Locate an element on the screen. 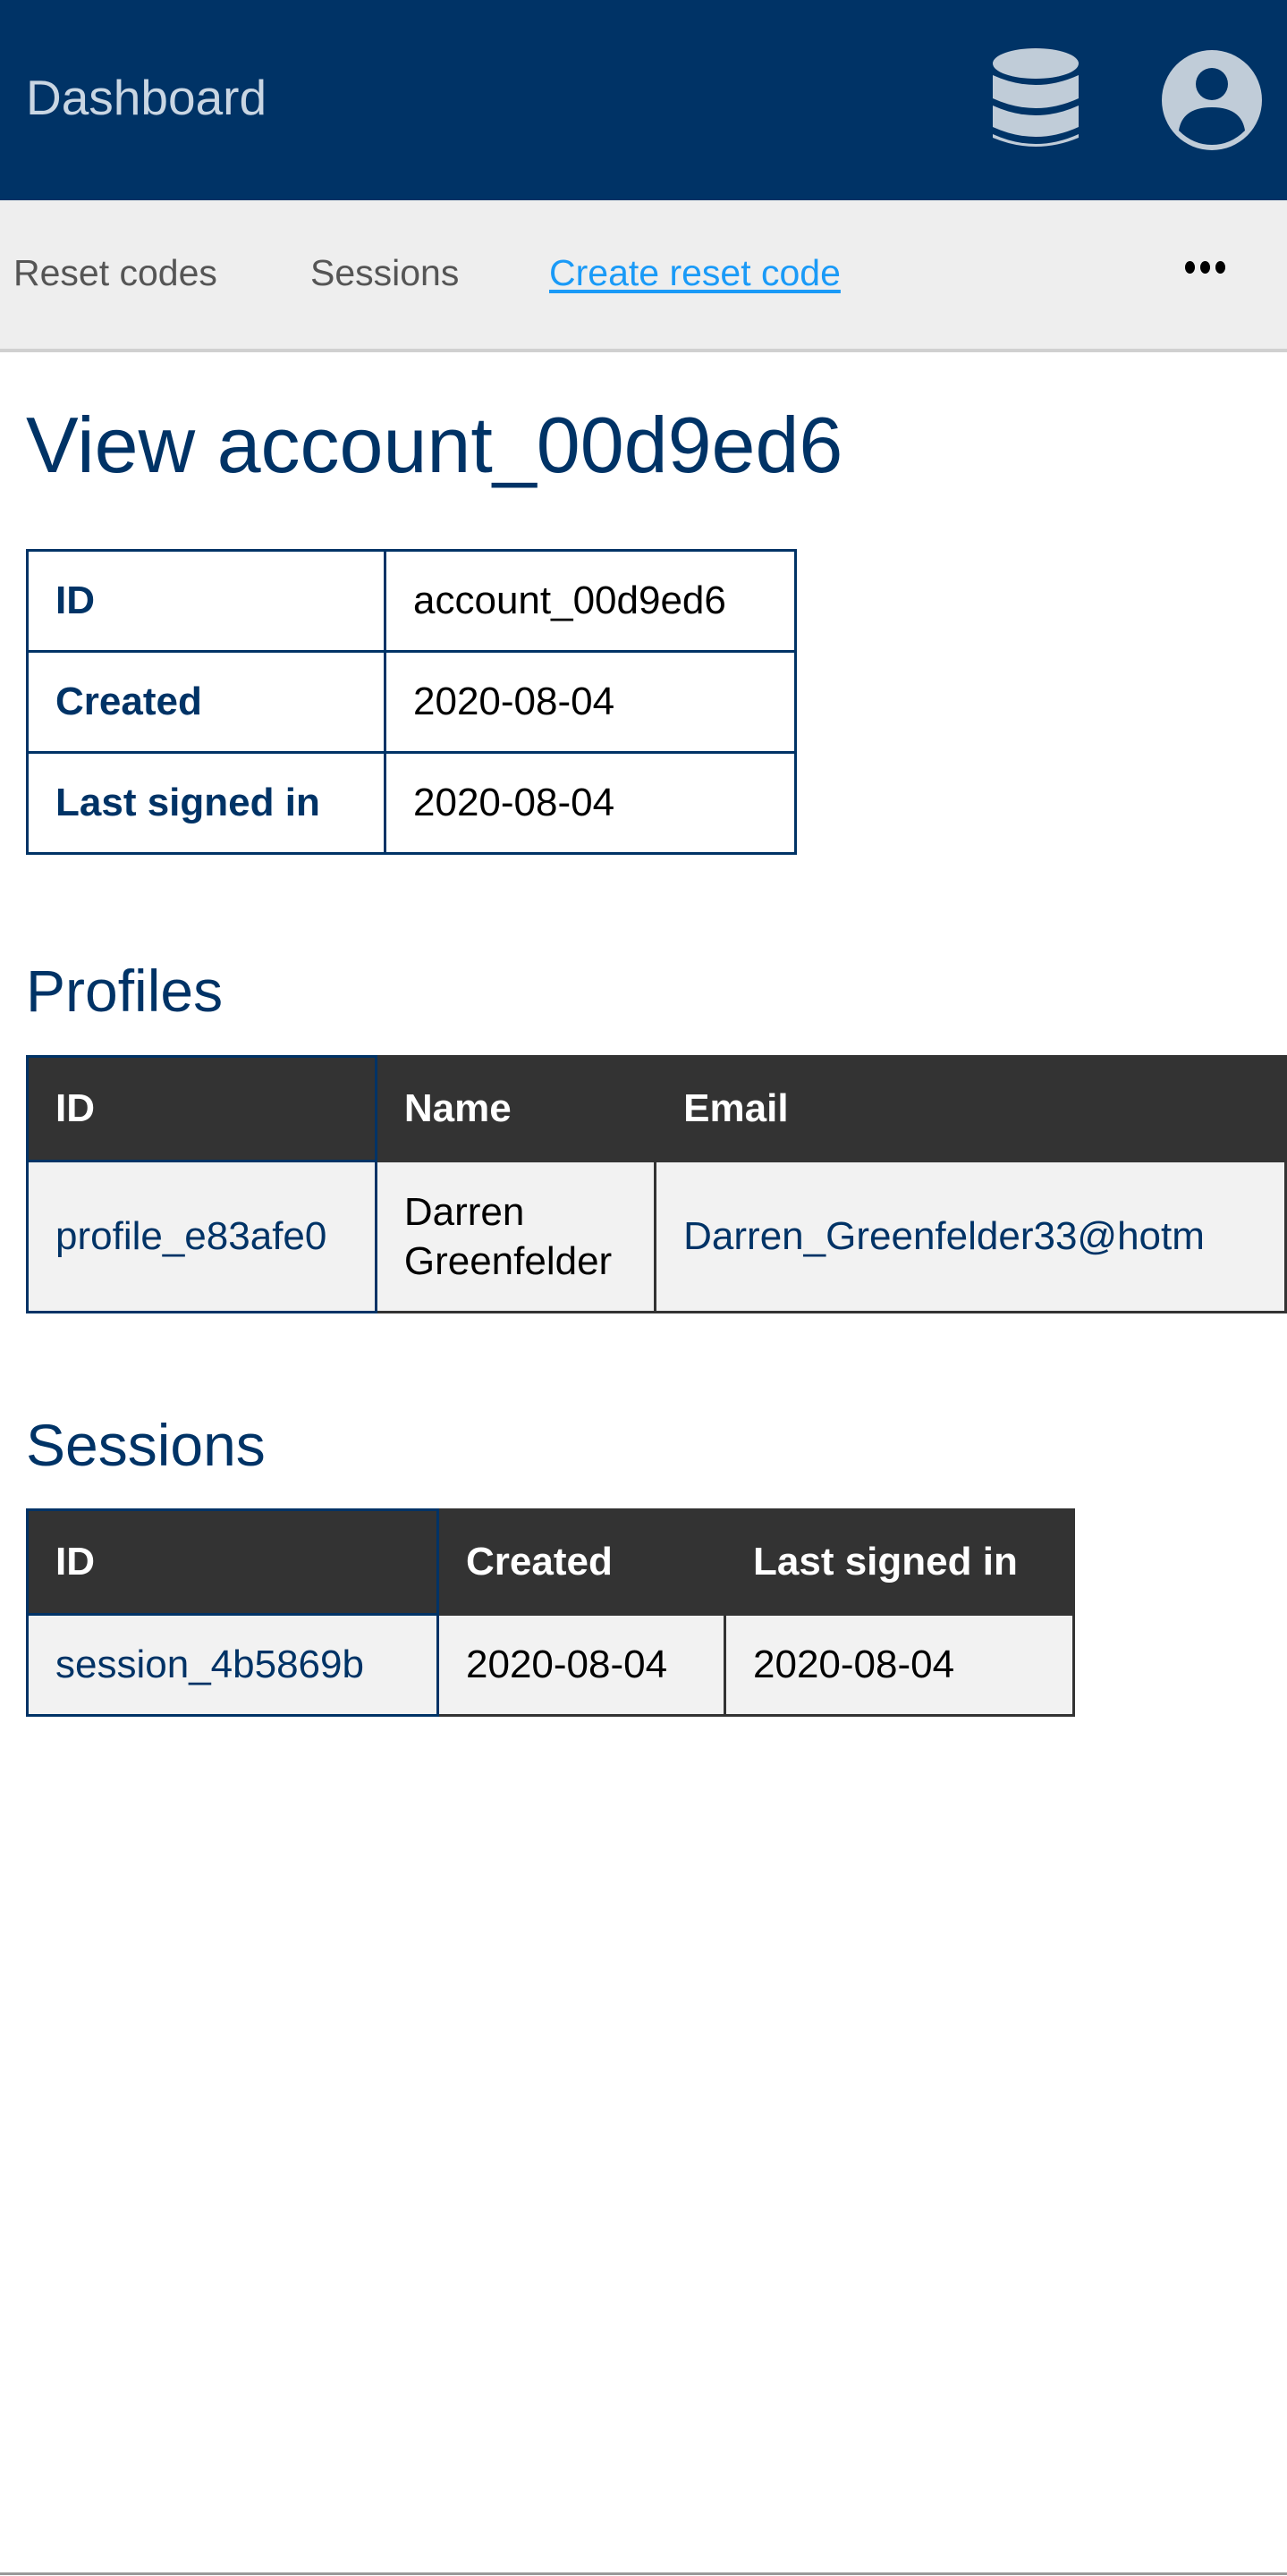 Image resolution: width=1287 pixels, height=2576 pixels. row-value: account_00d9ed6 is located at coordinates (590, 601).